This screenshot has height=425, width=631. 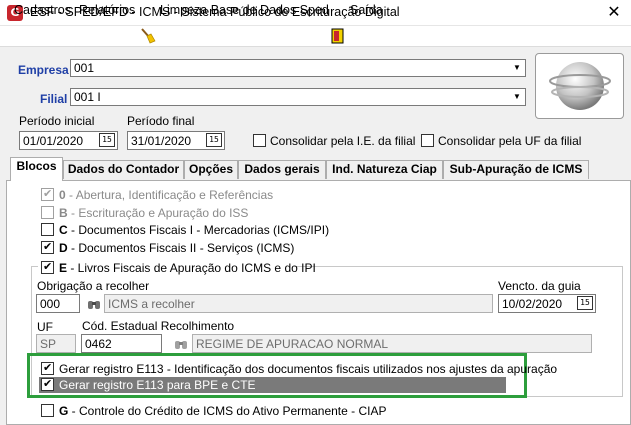 What do you see at coordinates (42, 10) in the screenshot?
I see `menu-cadastros: Cadastros` at bounding box center [42, 10].